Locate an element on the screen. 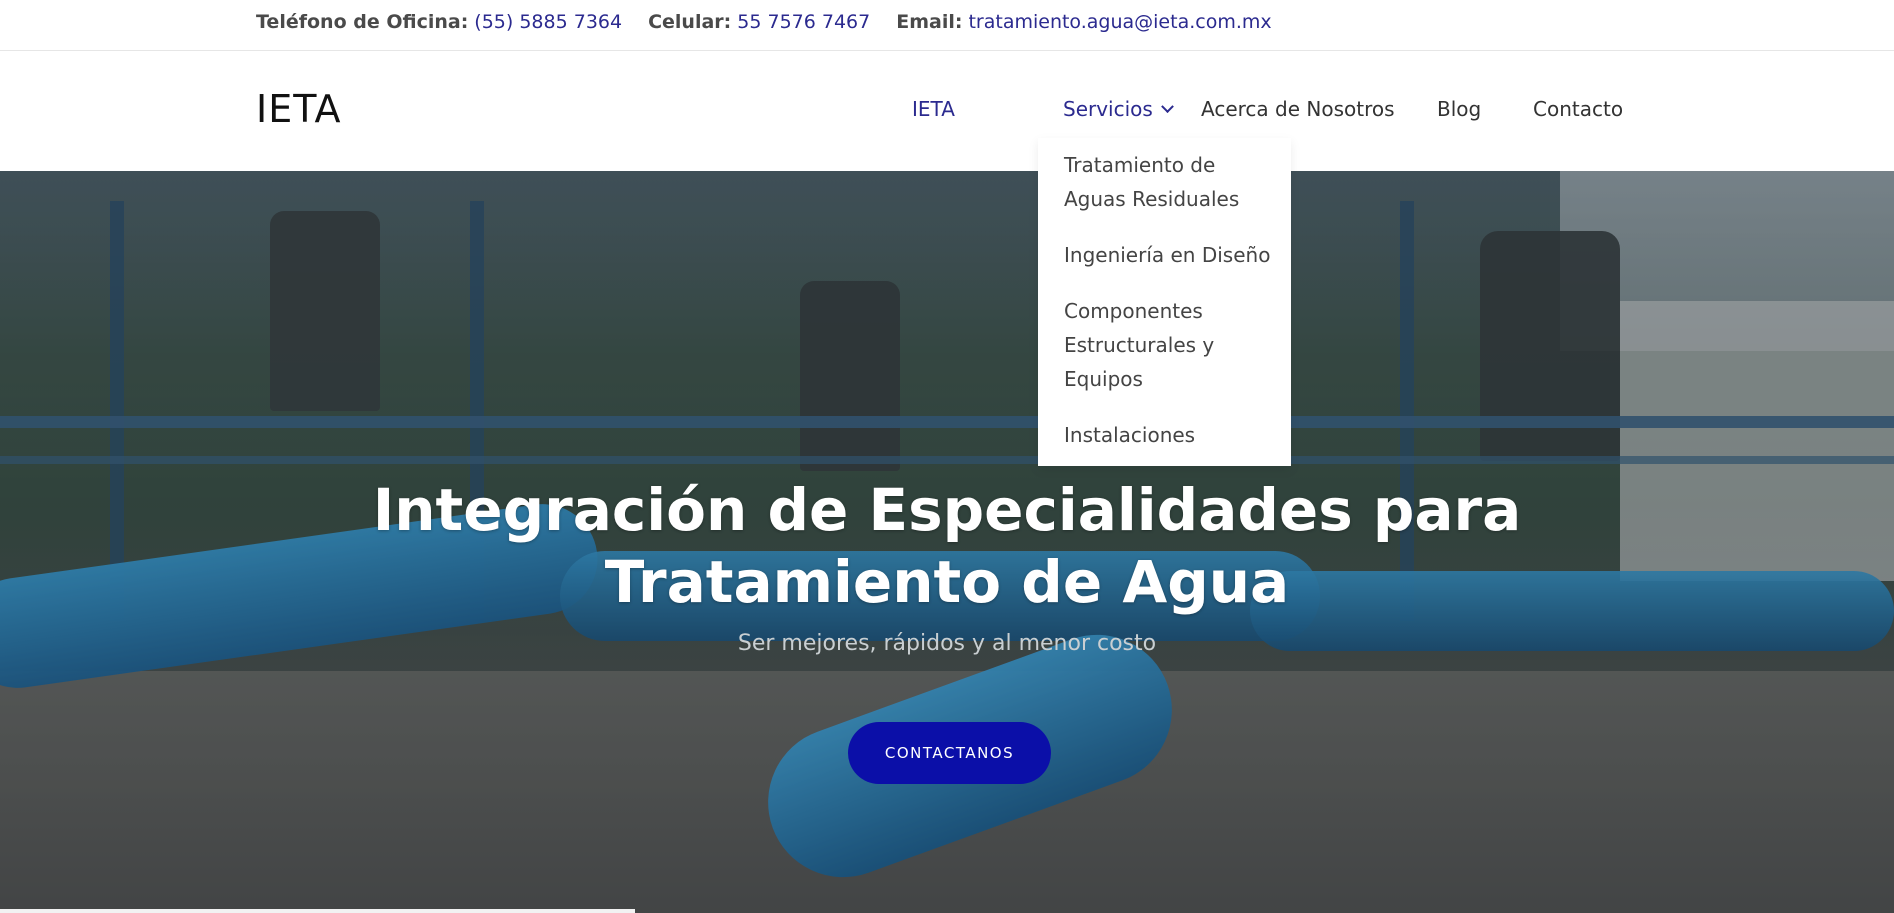 This screenshot has height=913, width=1894. dropdown-item-componentes: Componentes Estructurales y Equipos is located at coordinates (1171, 345).